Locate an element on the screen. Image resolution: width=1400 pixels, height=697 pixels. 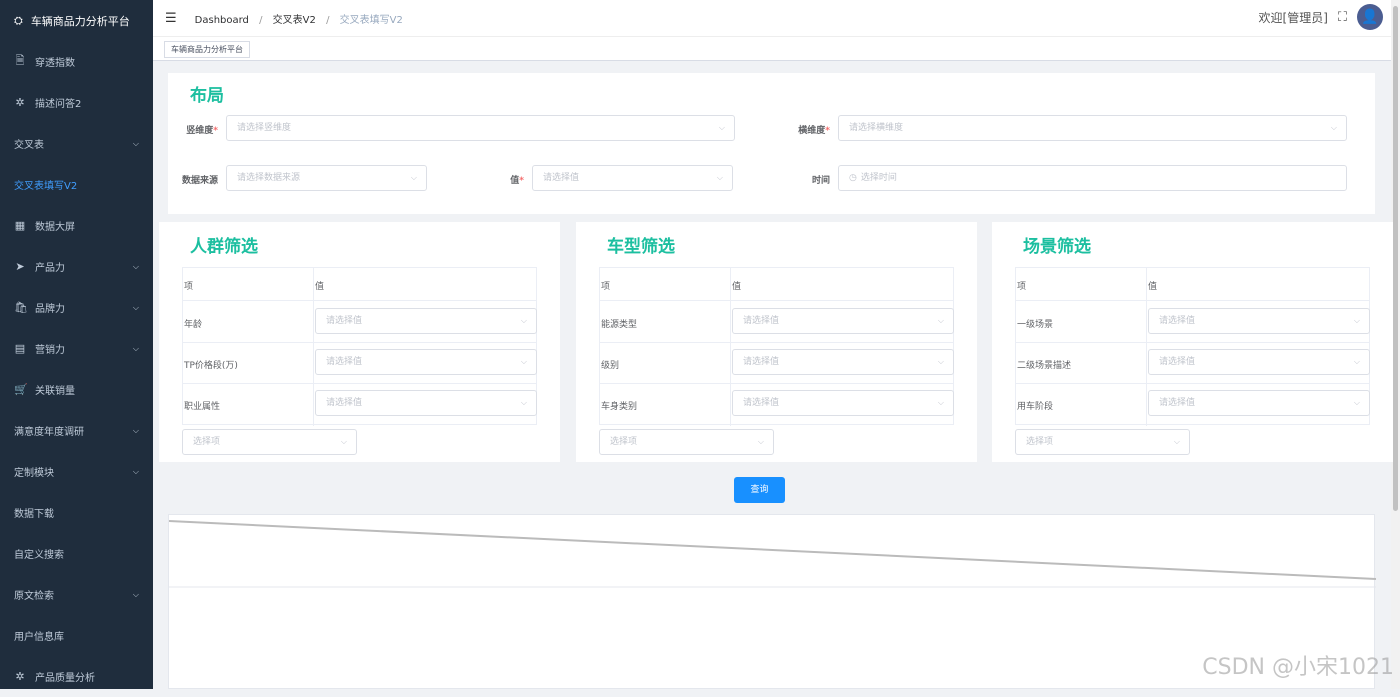
sidebar-item-3: 交叉表填写V2 is located at coordinates (76, 184).